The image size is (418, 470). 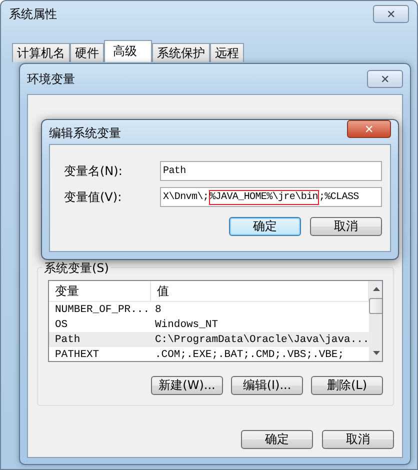 I want to click on window-title: 编辑系统变量, so click(x=85, y=133).